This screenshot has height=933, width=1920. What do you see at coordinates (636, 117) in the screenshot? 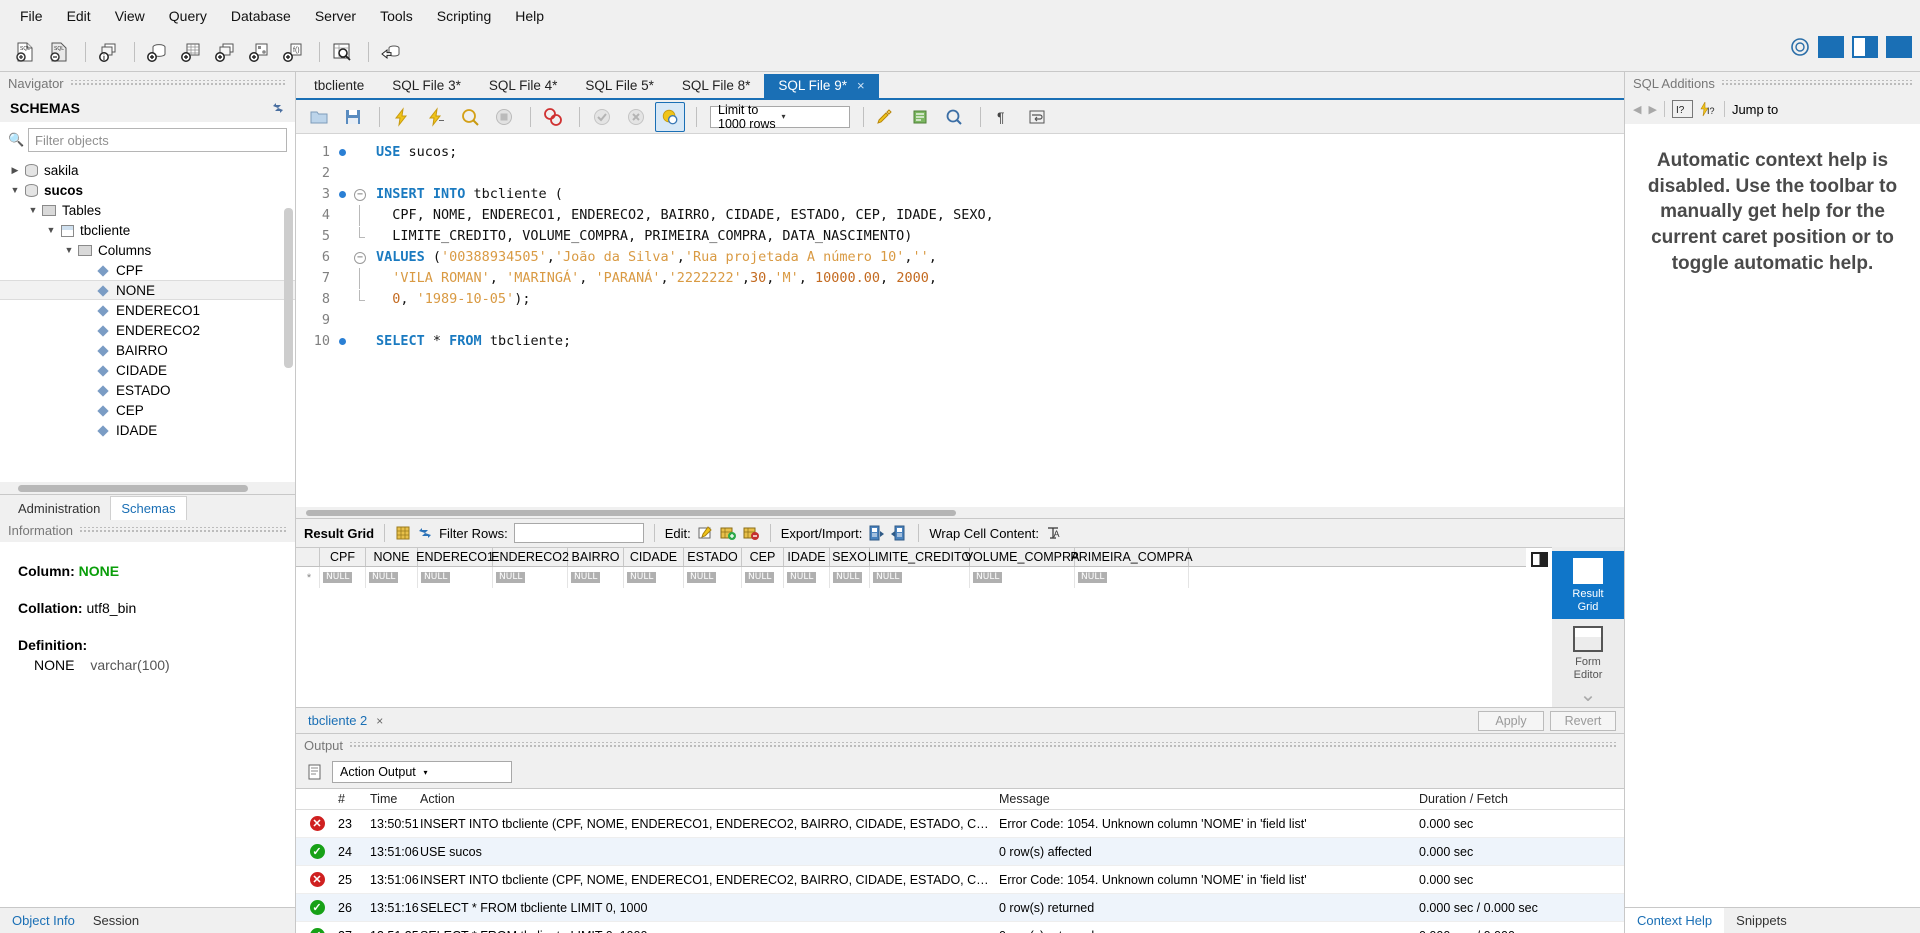
I see `rollback-icon` at bounding box center [636, 117].